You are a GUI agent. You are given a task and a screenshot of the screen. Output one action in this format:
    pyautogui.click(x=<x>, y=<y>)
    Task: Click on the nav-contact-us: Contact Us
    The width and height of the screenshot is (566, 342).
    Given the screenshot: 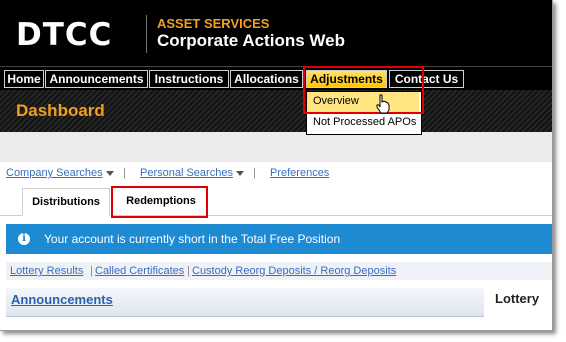 What is the action you would take?
    pyautogui.click(x=426, y=79)
    